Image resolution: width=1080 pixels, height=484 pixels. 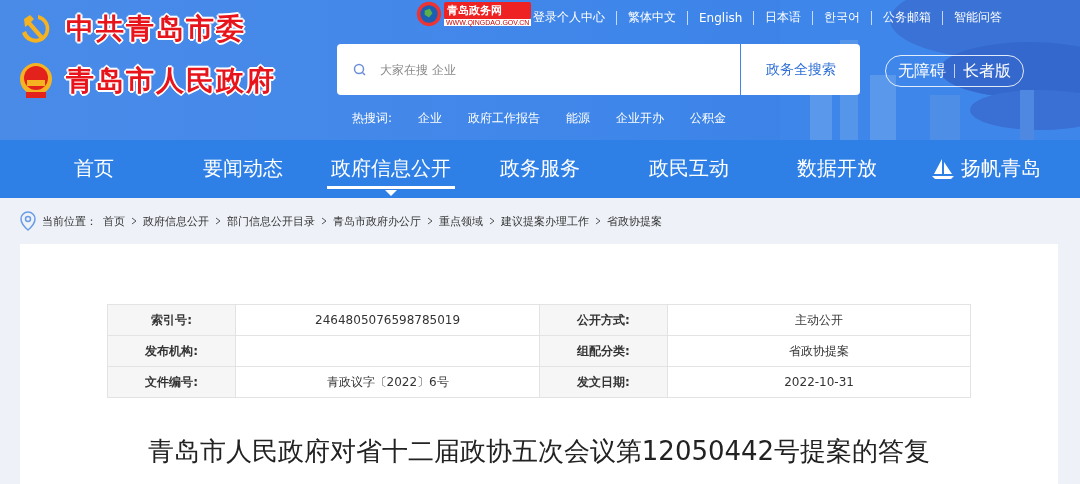 What do you see at coordinates (114, 221) in the screenshot?
I see `breadcrumb-link: 首页` at bounding box center [114, 221].